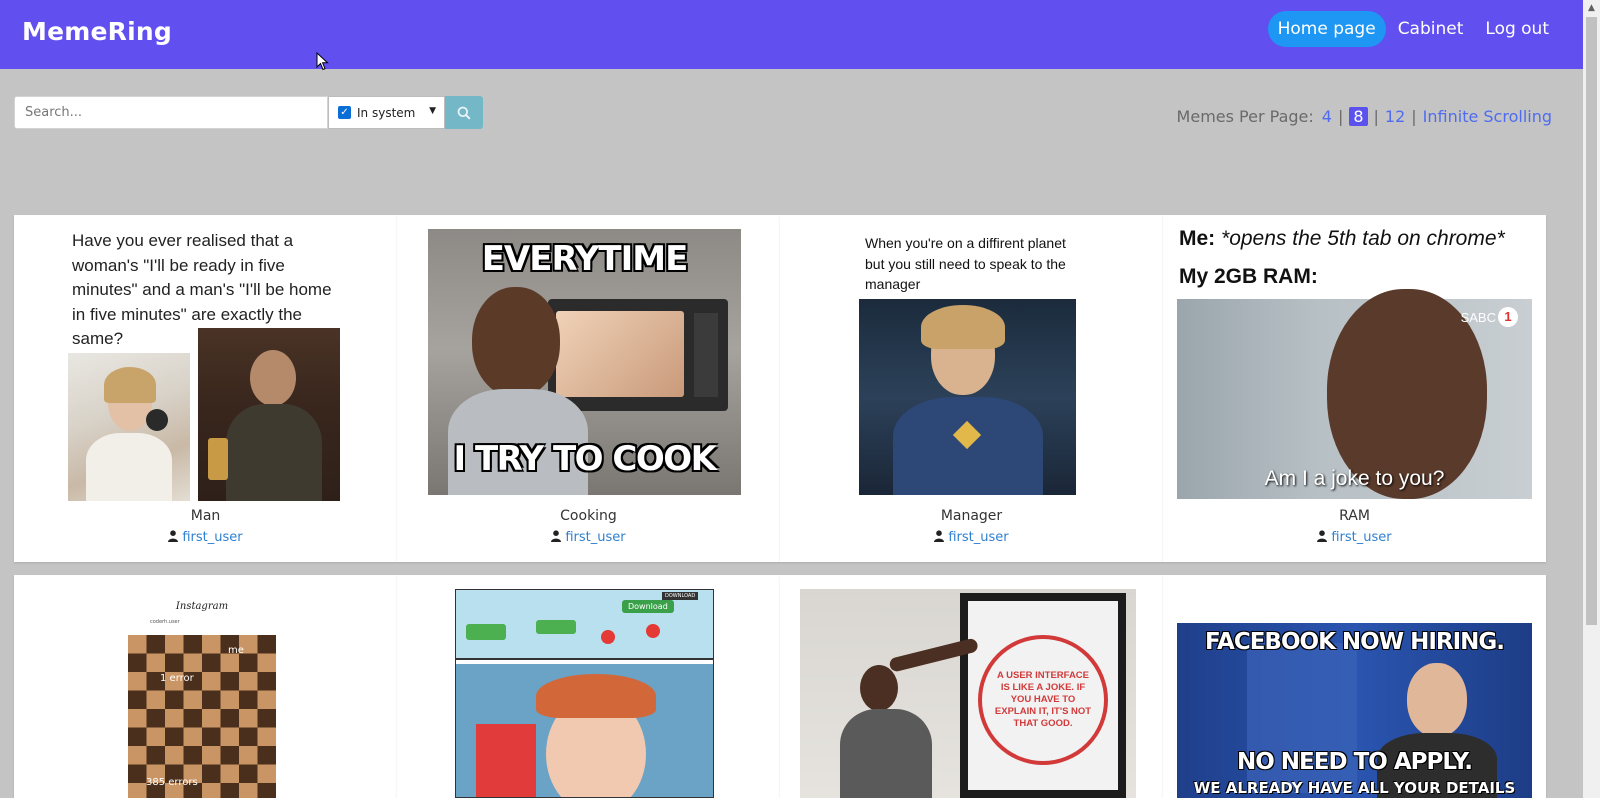 The image size is (1600, 798). I want to click on brand-logo: MemeRing, so click(97, 31).